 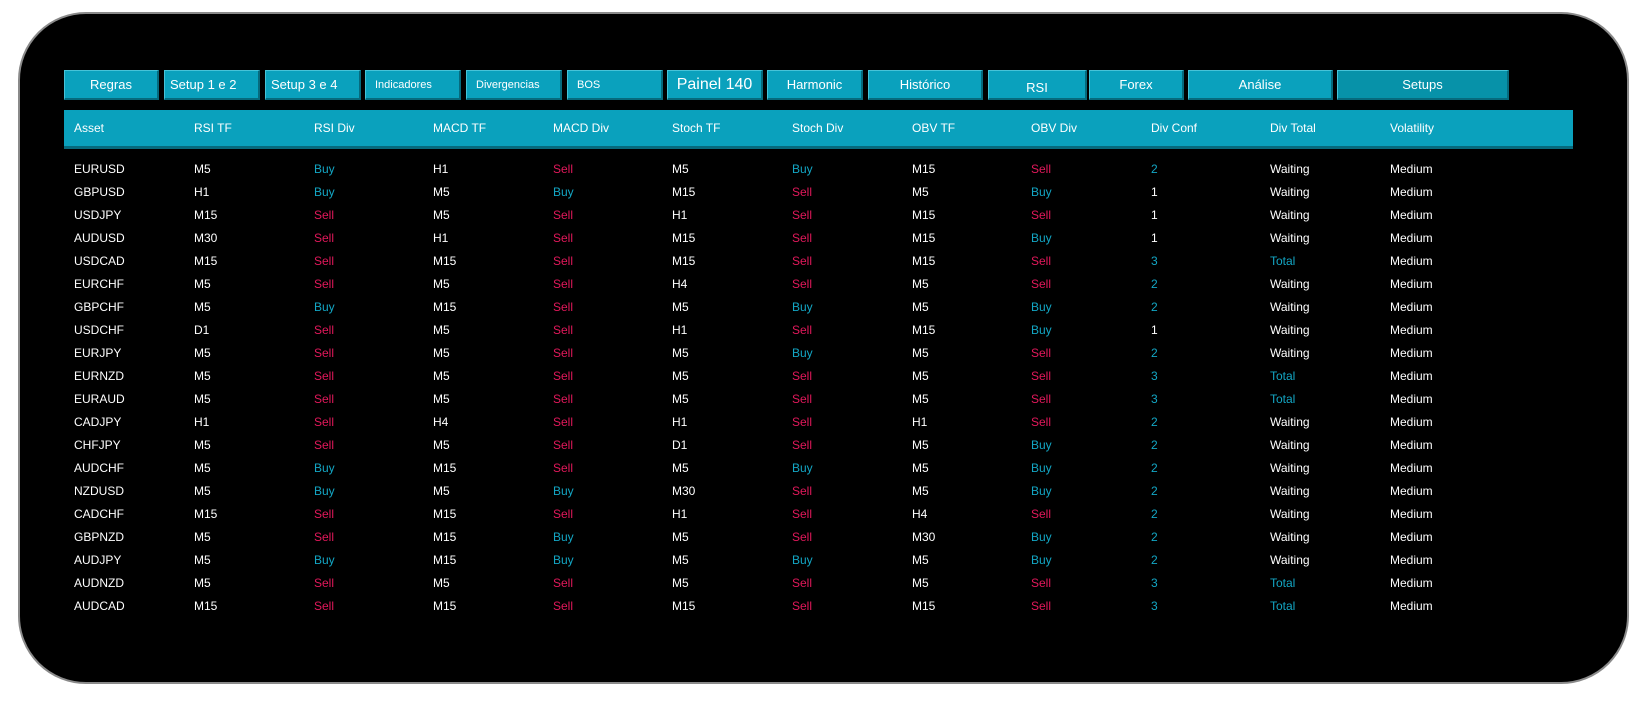 I want to click on tab-historico: Histórico, so click(x=925, y=85).